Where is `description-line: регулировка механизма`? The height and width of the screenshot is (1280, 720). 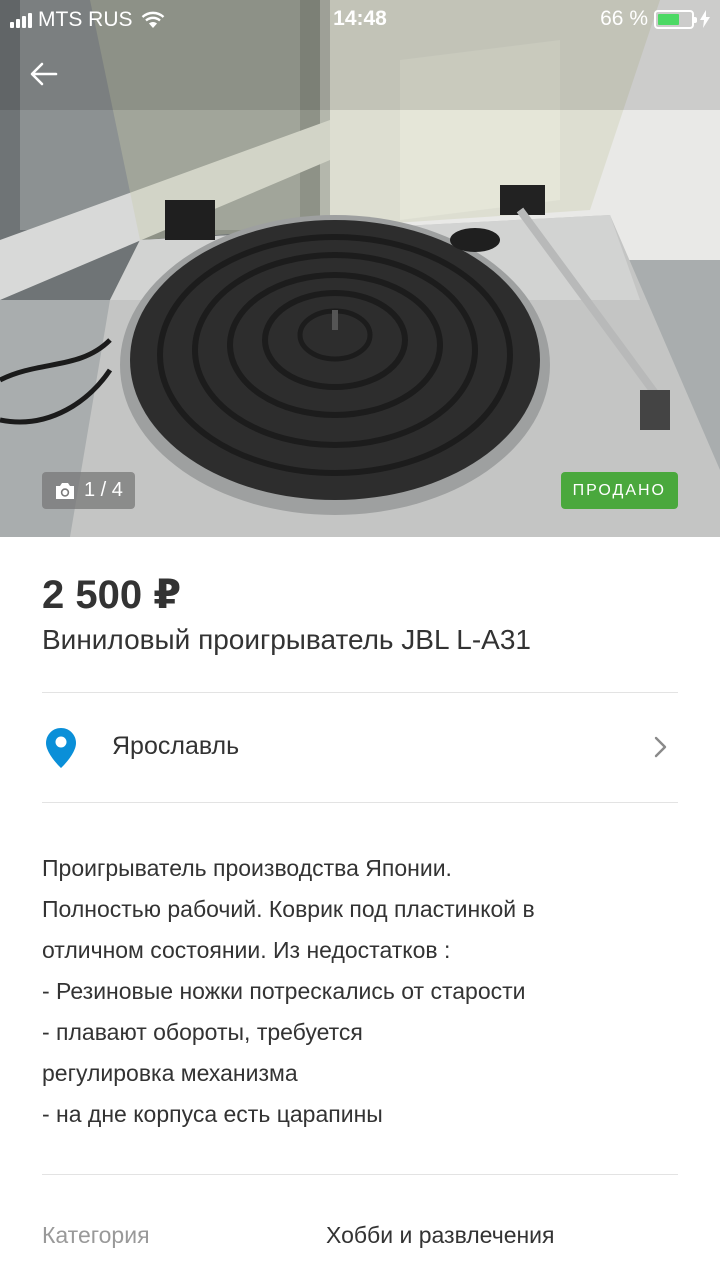
description-line: регулировка механизма is located at coordinates (170, 1073).